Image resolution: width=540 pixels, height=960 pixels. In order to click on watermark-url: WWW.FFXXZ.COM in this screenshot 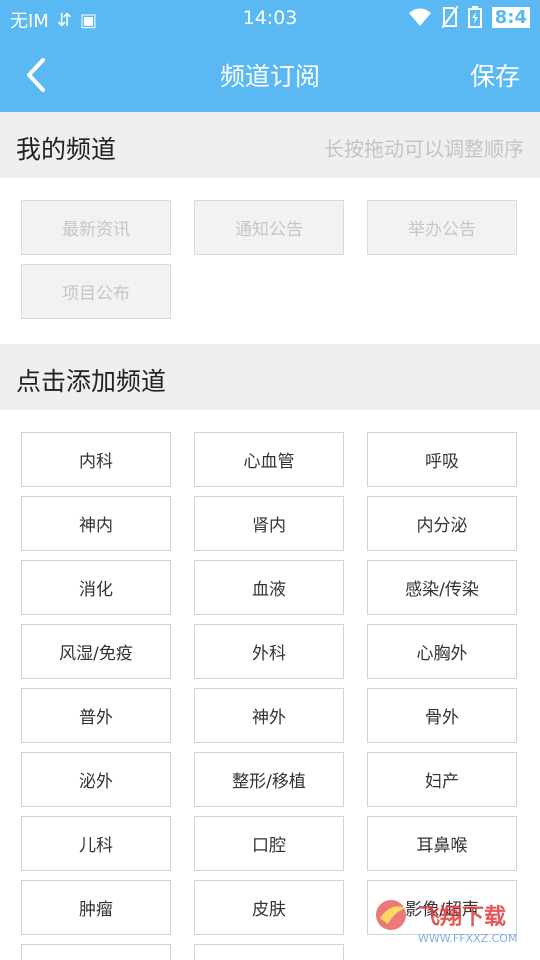, I will do `click(468, 938)`.